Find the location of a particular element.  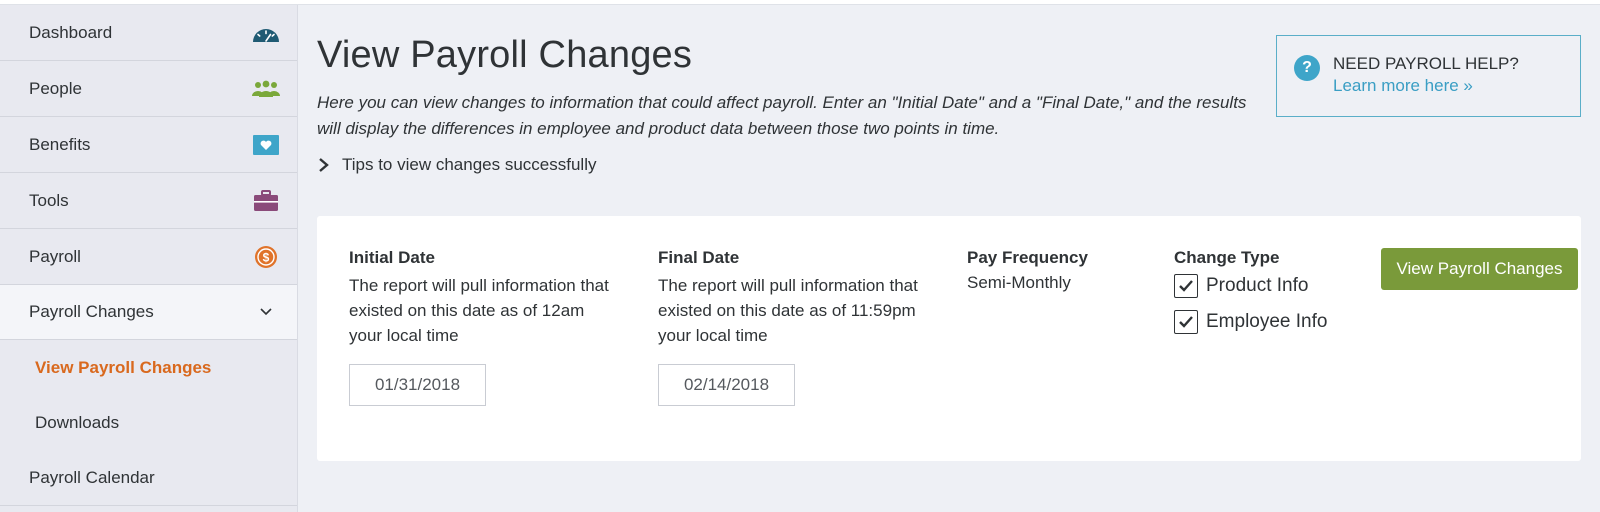

sidebar-item-dashboard: Dashboard is located at coordinates (148, 33).